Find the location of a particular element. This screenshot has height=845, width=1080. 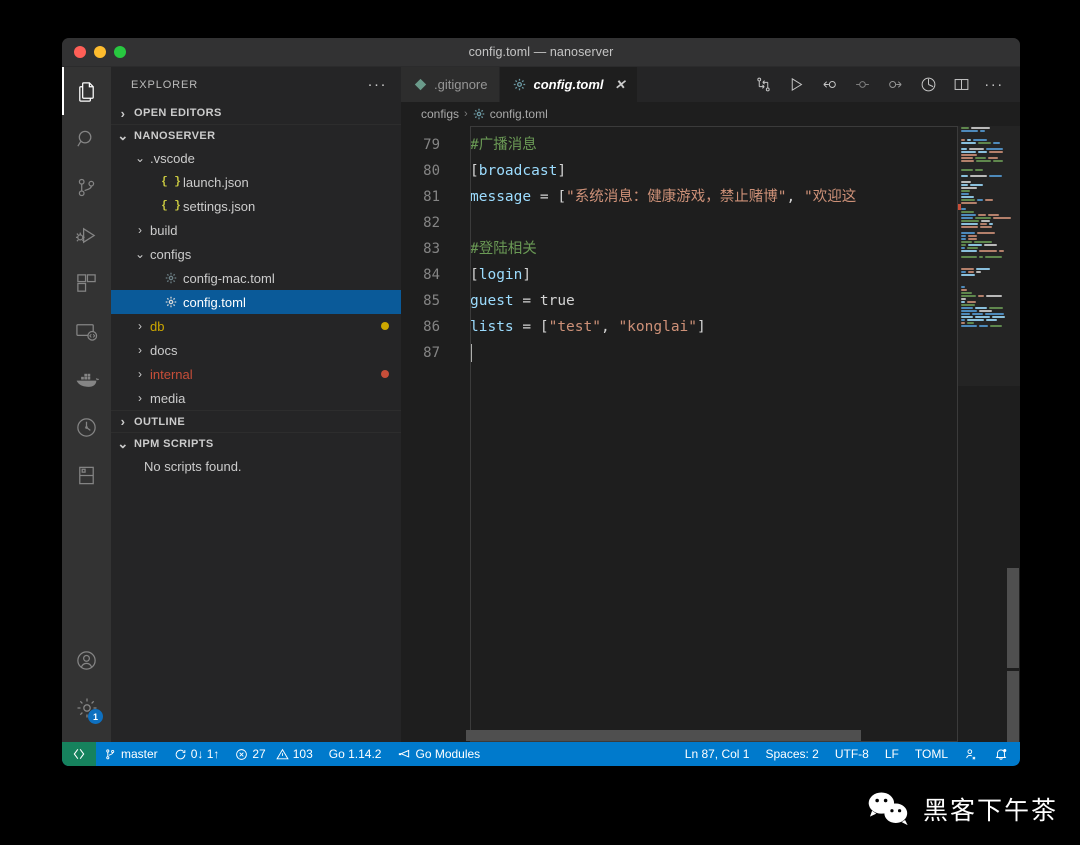

tree-item-configs: ⌄ configs is located at coordinates (256, 254).